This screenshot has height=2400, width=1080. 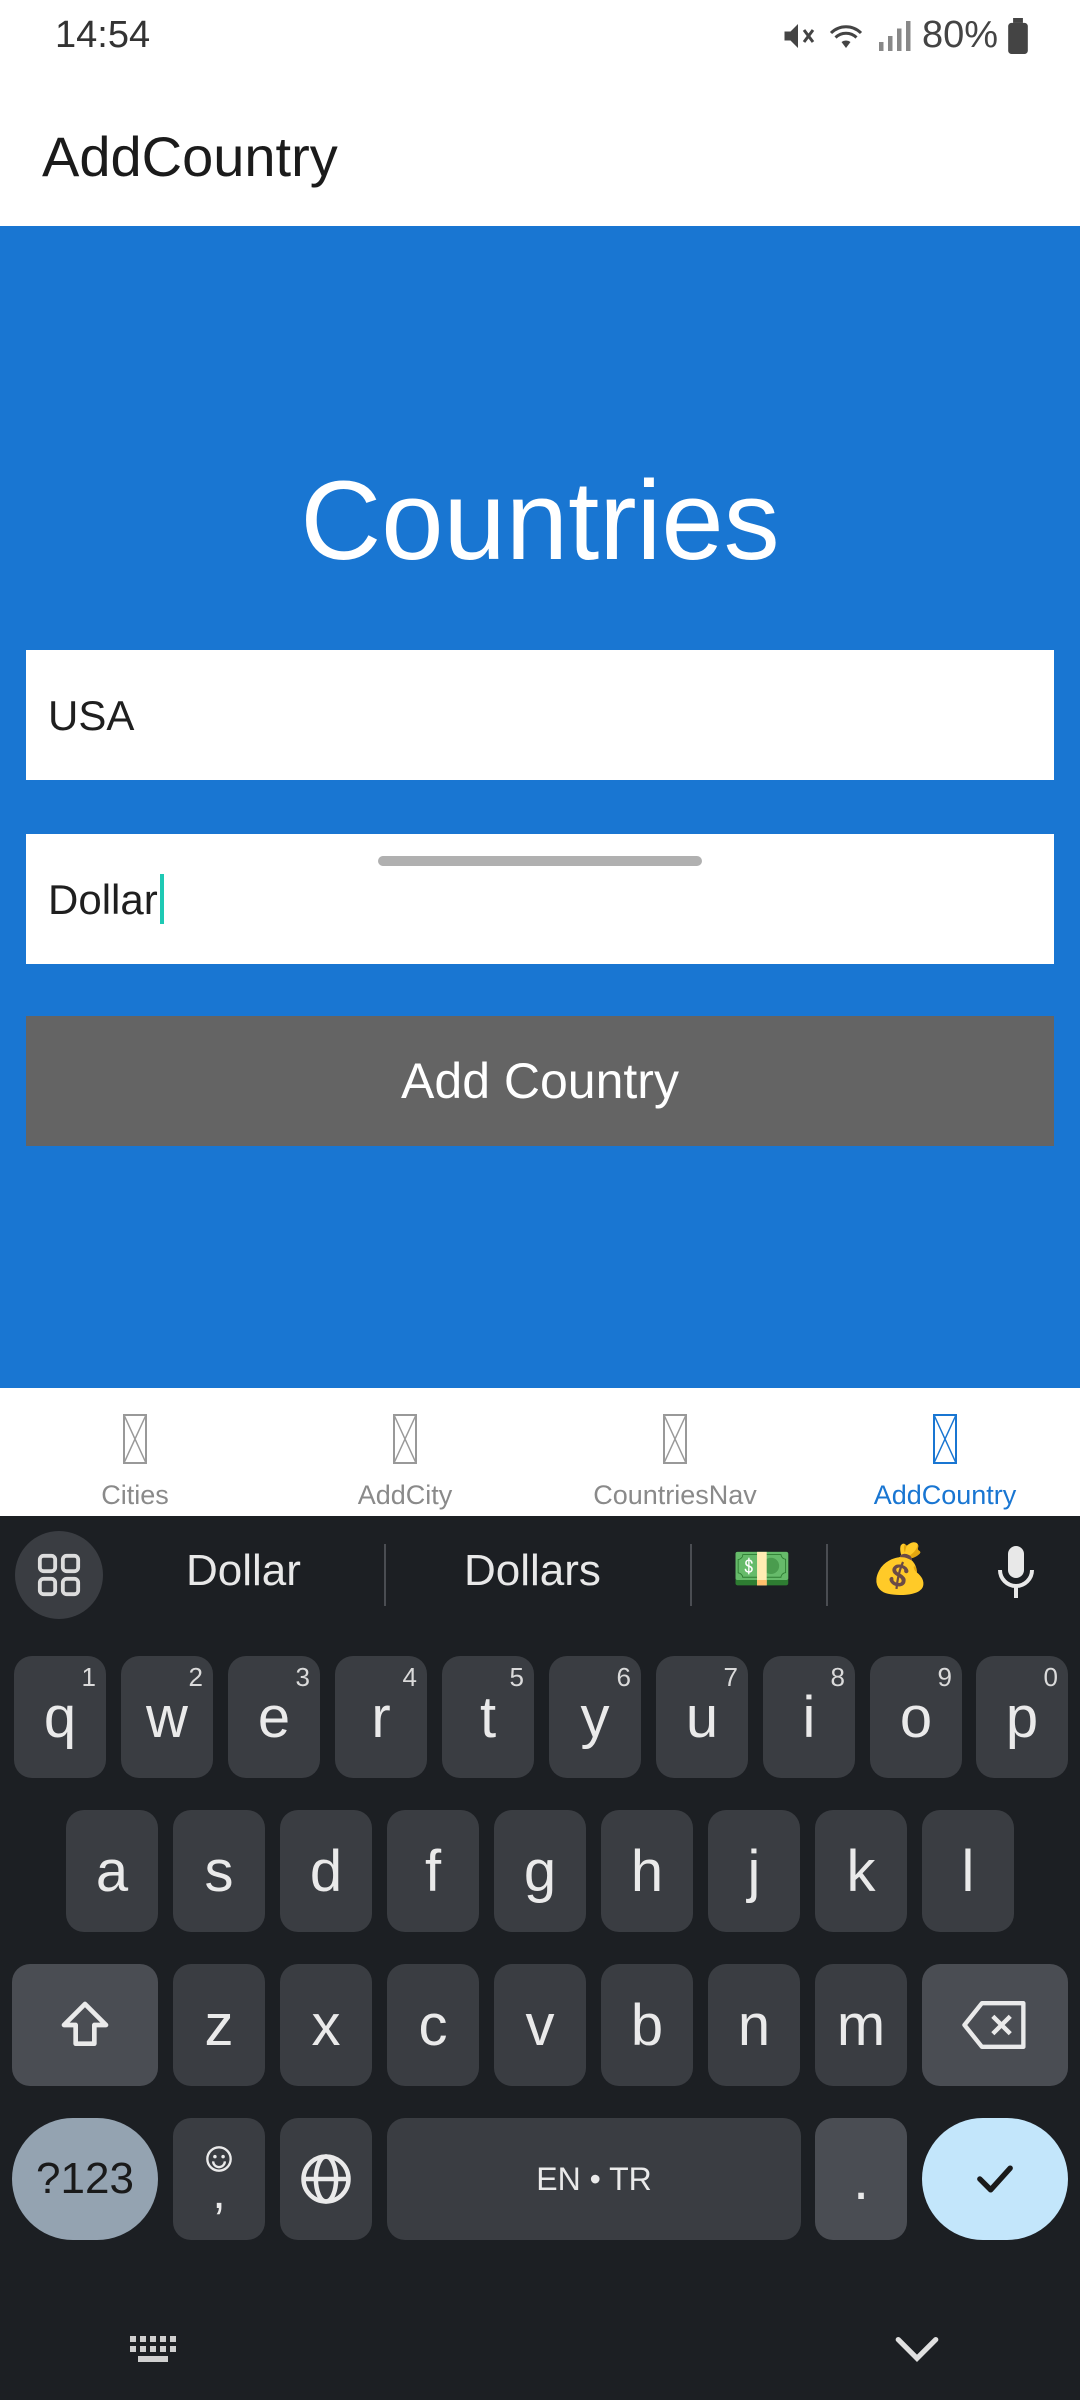 What do you see at coordinates (540, 2357) in the screenshot?
I see `keyboard-nav-row` at bounding box center [540, 2357].